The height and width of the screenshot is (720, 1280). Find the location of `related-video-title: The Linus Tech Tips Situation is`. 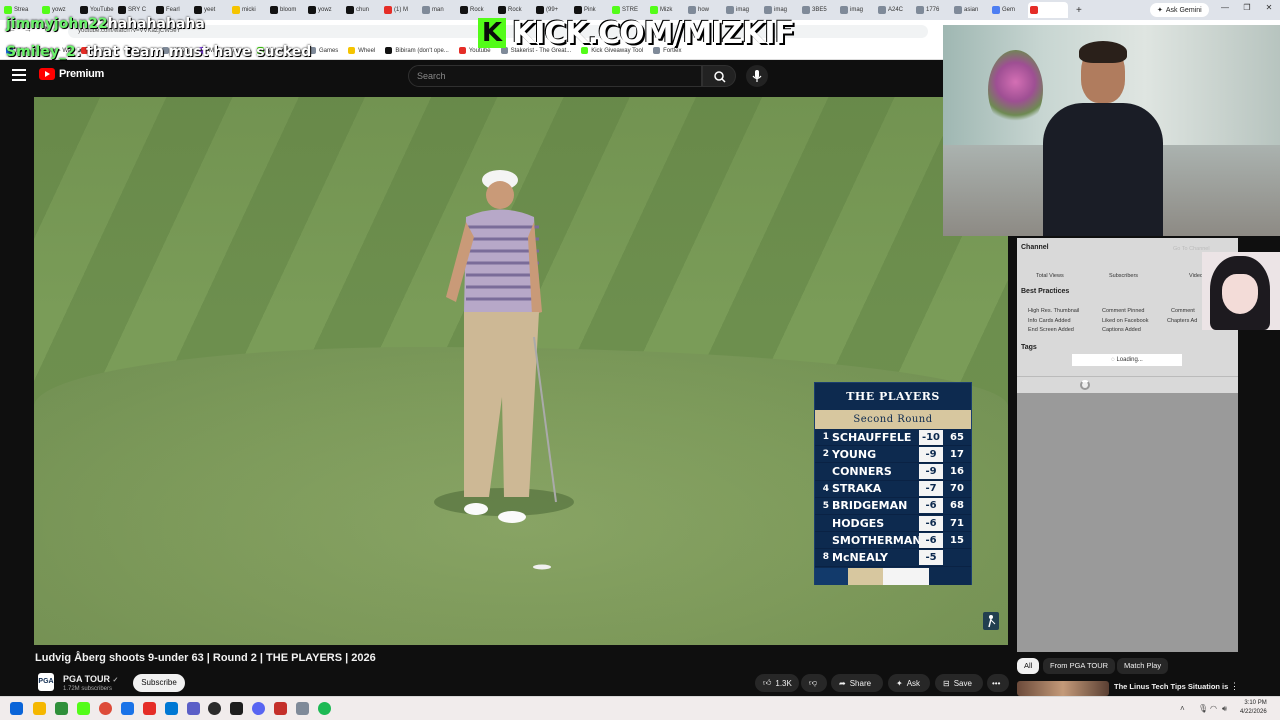

related-video-title: The Linus Tech Tips Situation is is located at coordinates (1171, 686).